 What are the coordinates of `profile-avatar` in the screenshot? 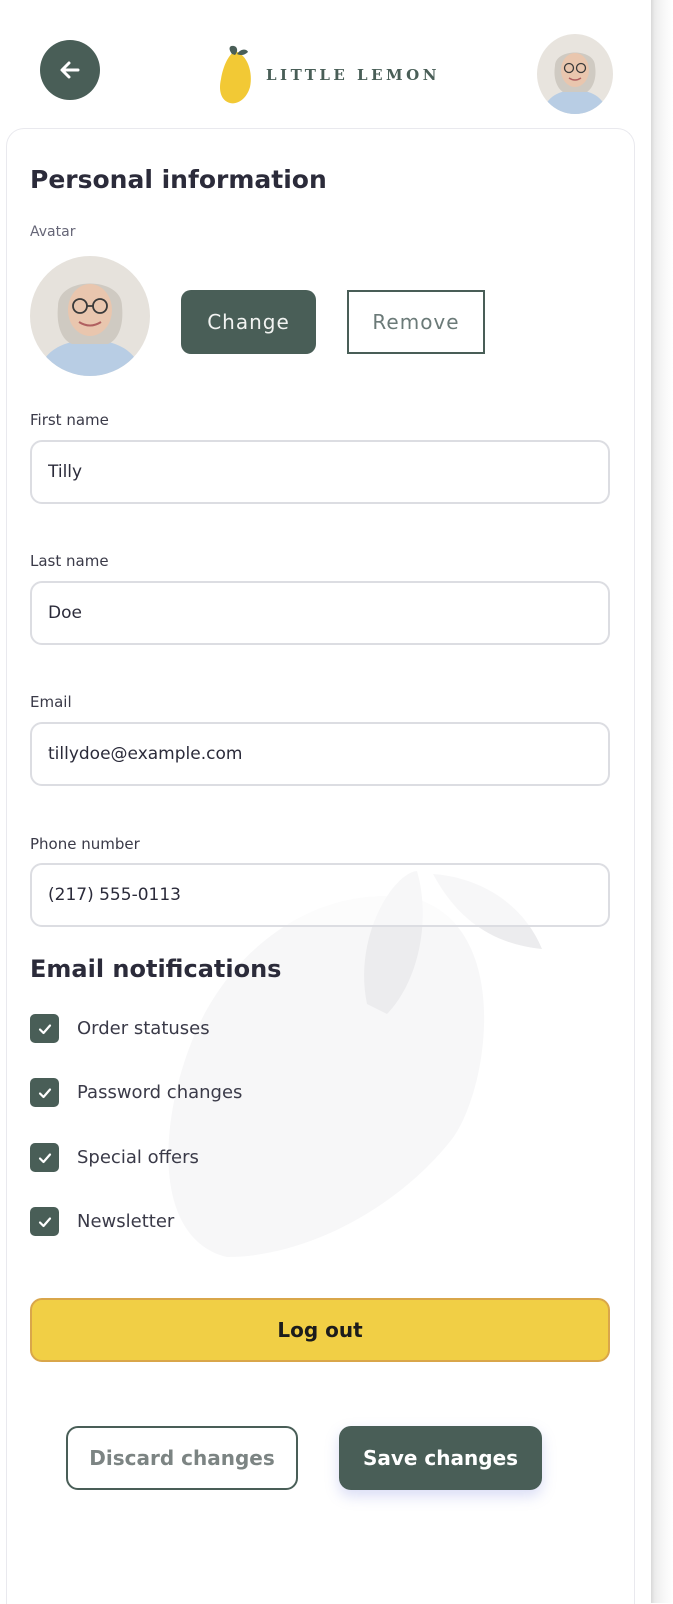 It's located at (575, 74).